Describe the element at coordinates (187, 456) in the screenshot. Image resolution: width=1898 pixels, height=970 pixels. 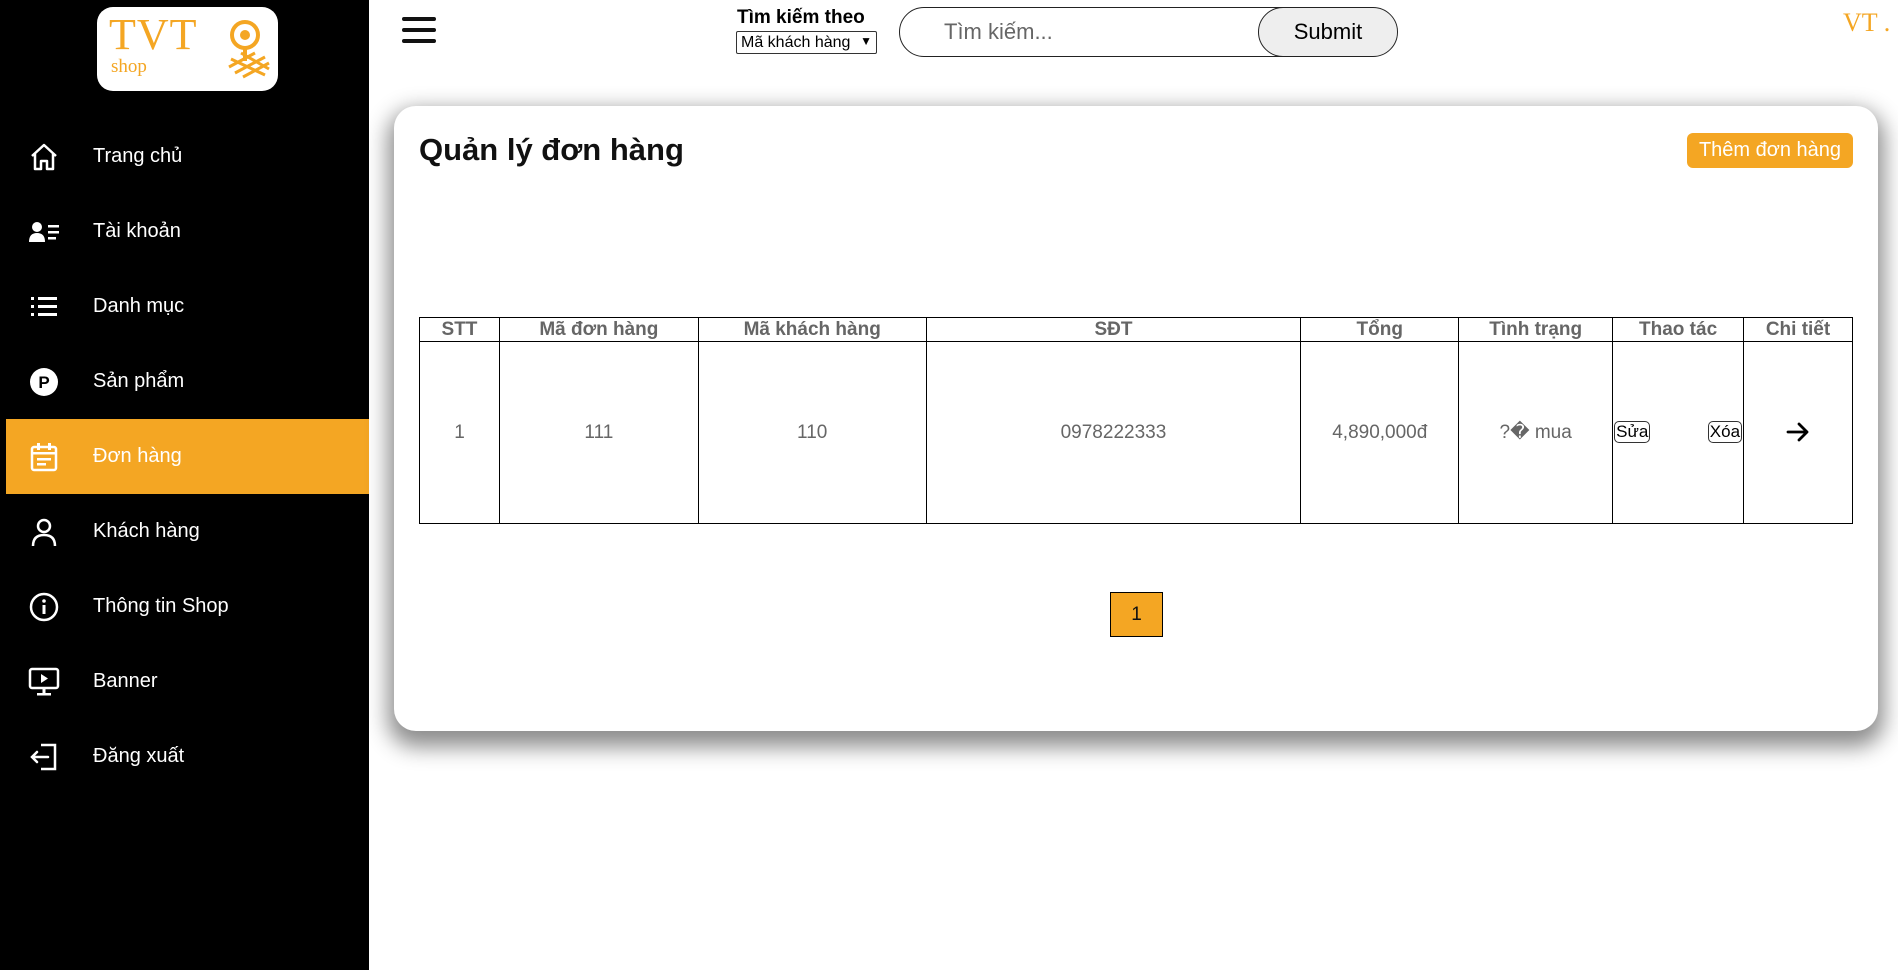
I see `sidebar-item-orders: Đơn hàng` at that location.